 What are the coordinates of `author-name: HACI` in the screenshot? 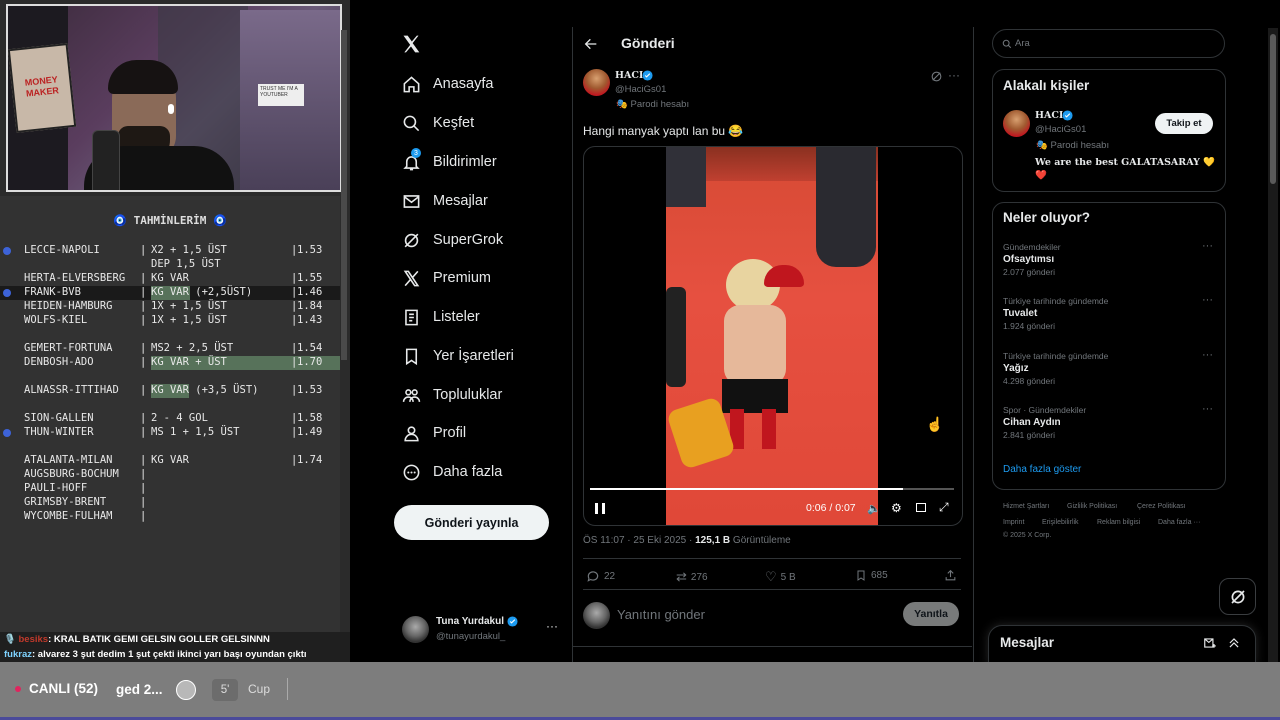 It's located at (629, 75).